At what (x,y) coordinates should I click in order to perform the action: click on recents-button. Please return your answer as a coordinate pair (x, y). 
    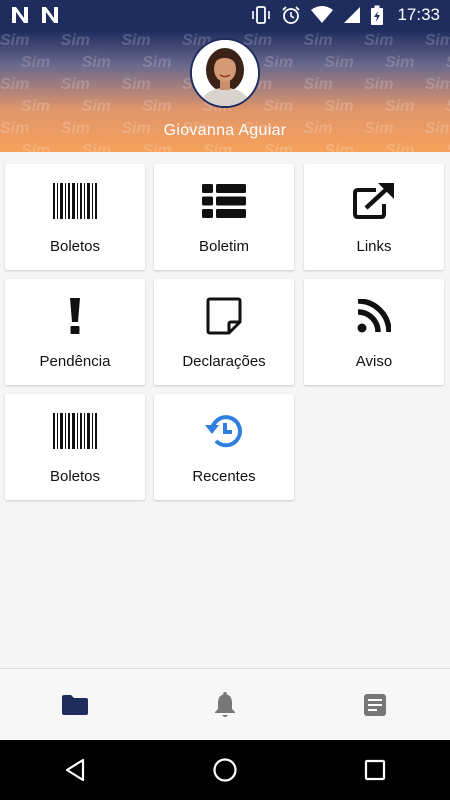
    Looking at the image, I should click on (375, 770).